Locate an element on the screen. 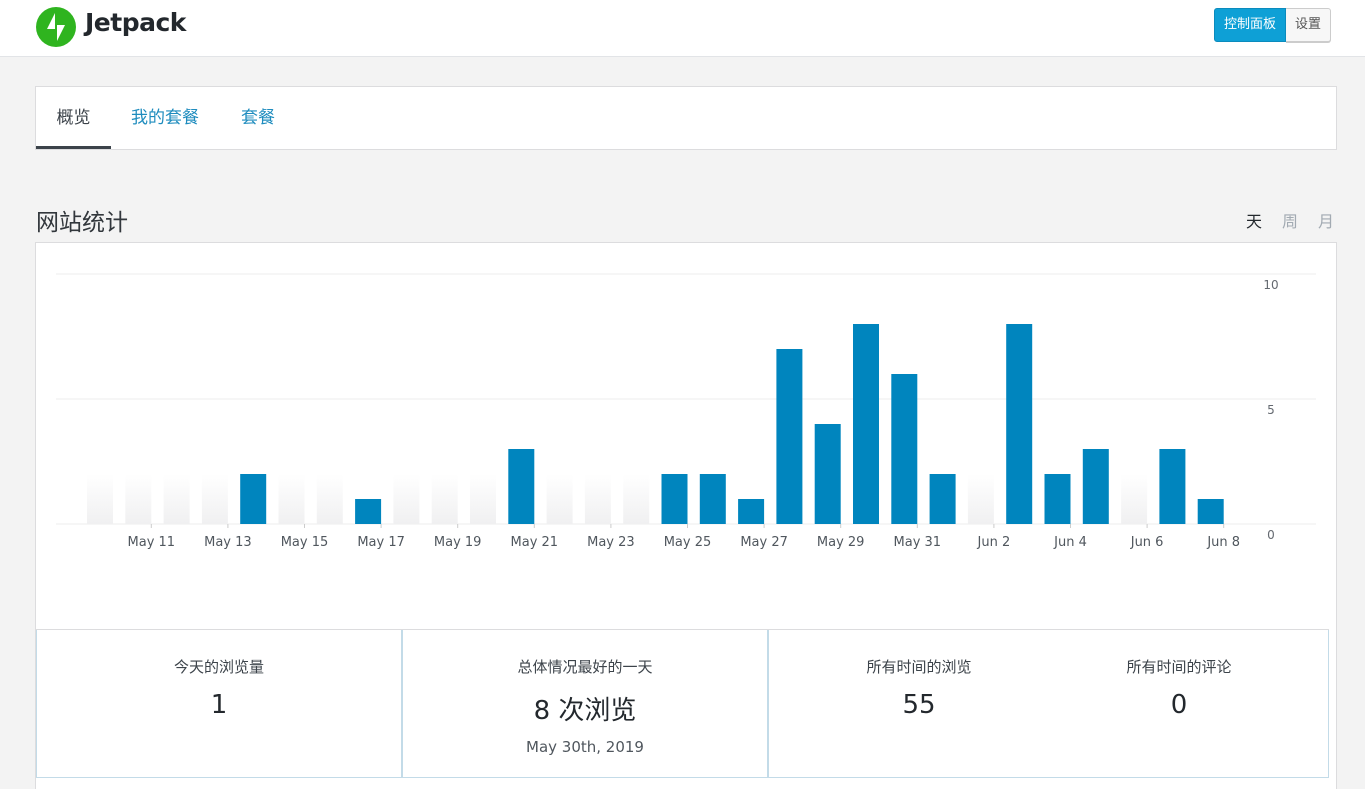 This screenshot has height=789, width=1365. x-tick-label: May 17 is located at coordinates (381, 542).